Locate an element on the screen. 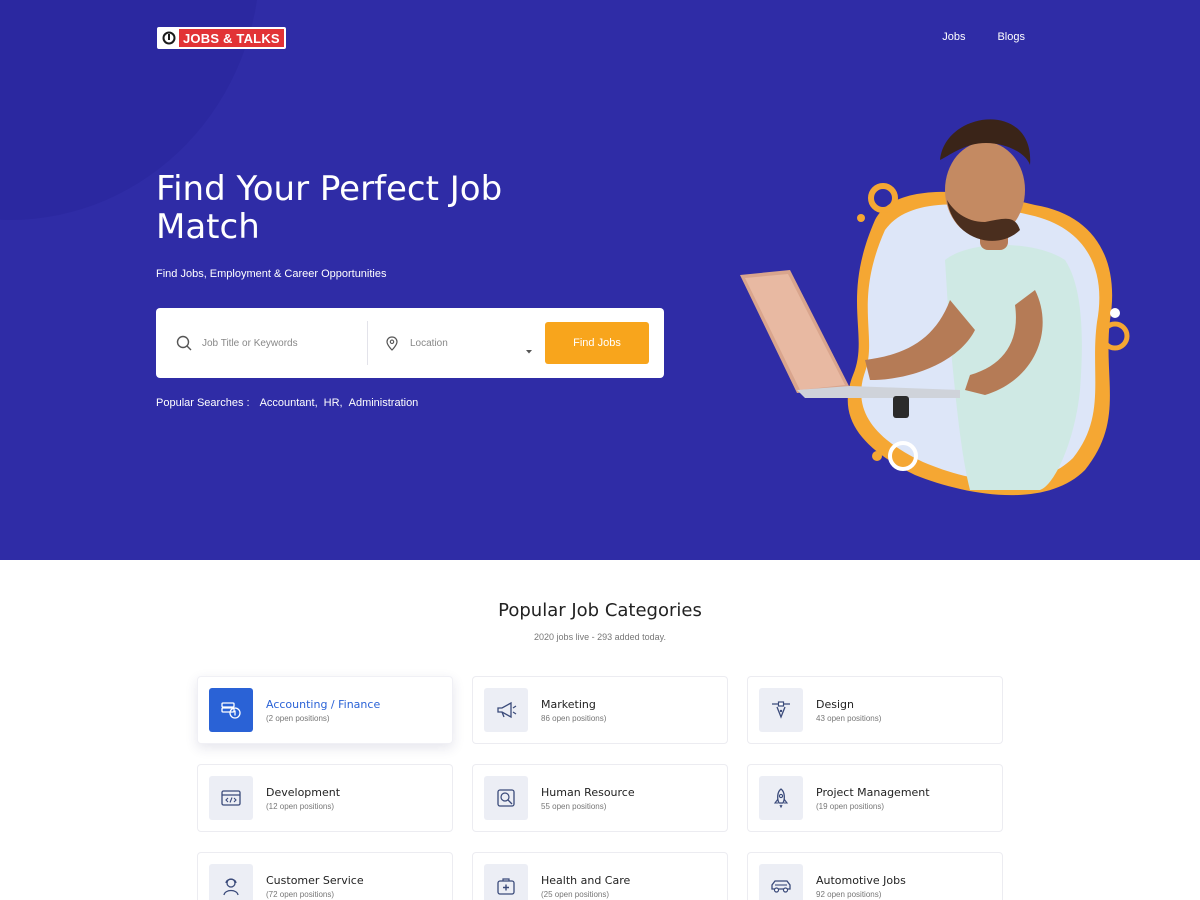 This screenshot has width=1200, height=900. location-input is located at coordinates (476, 343).